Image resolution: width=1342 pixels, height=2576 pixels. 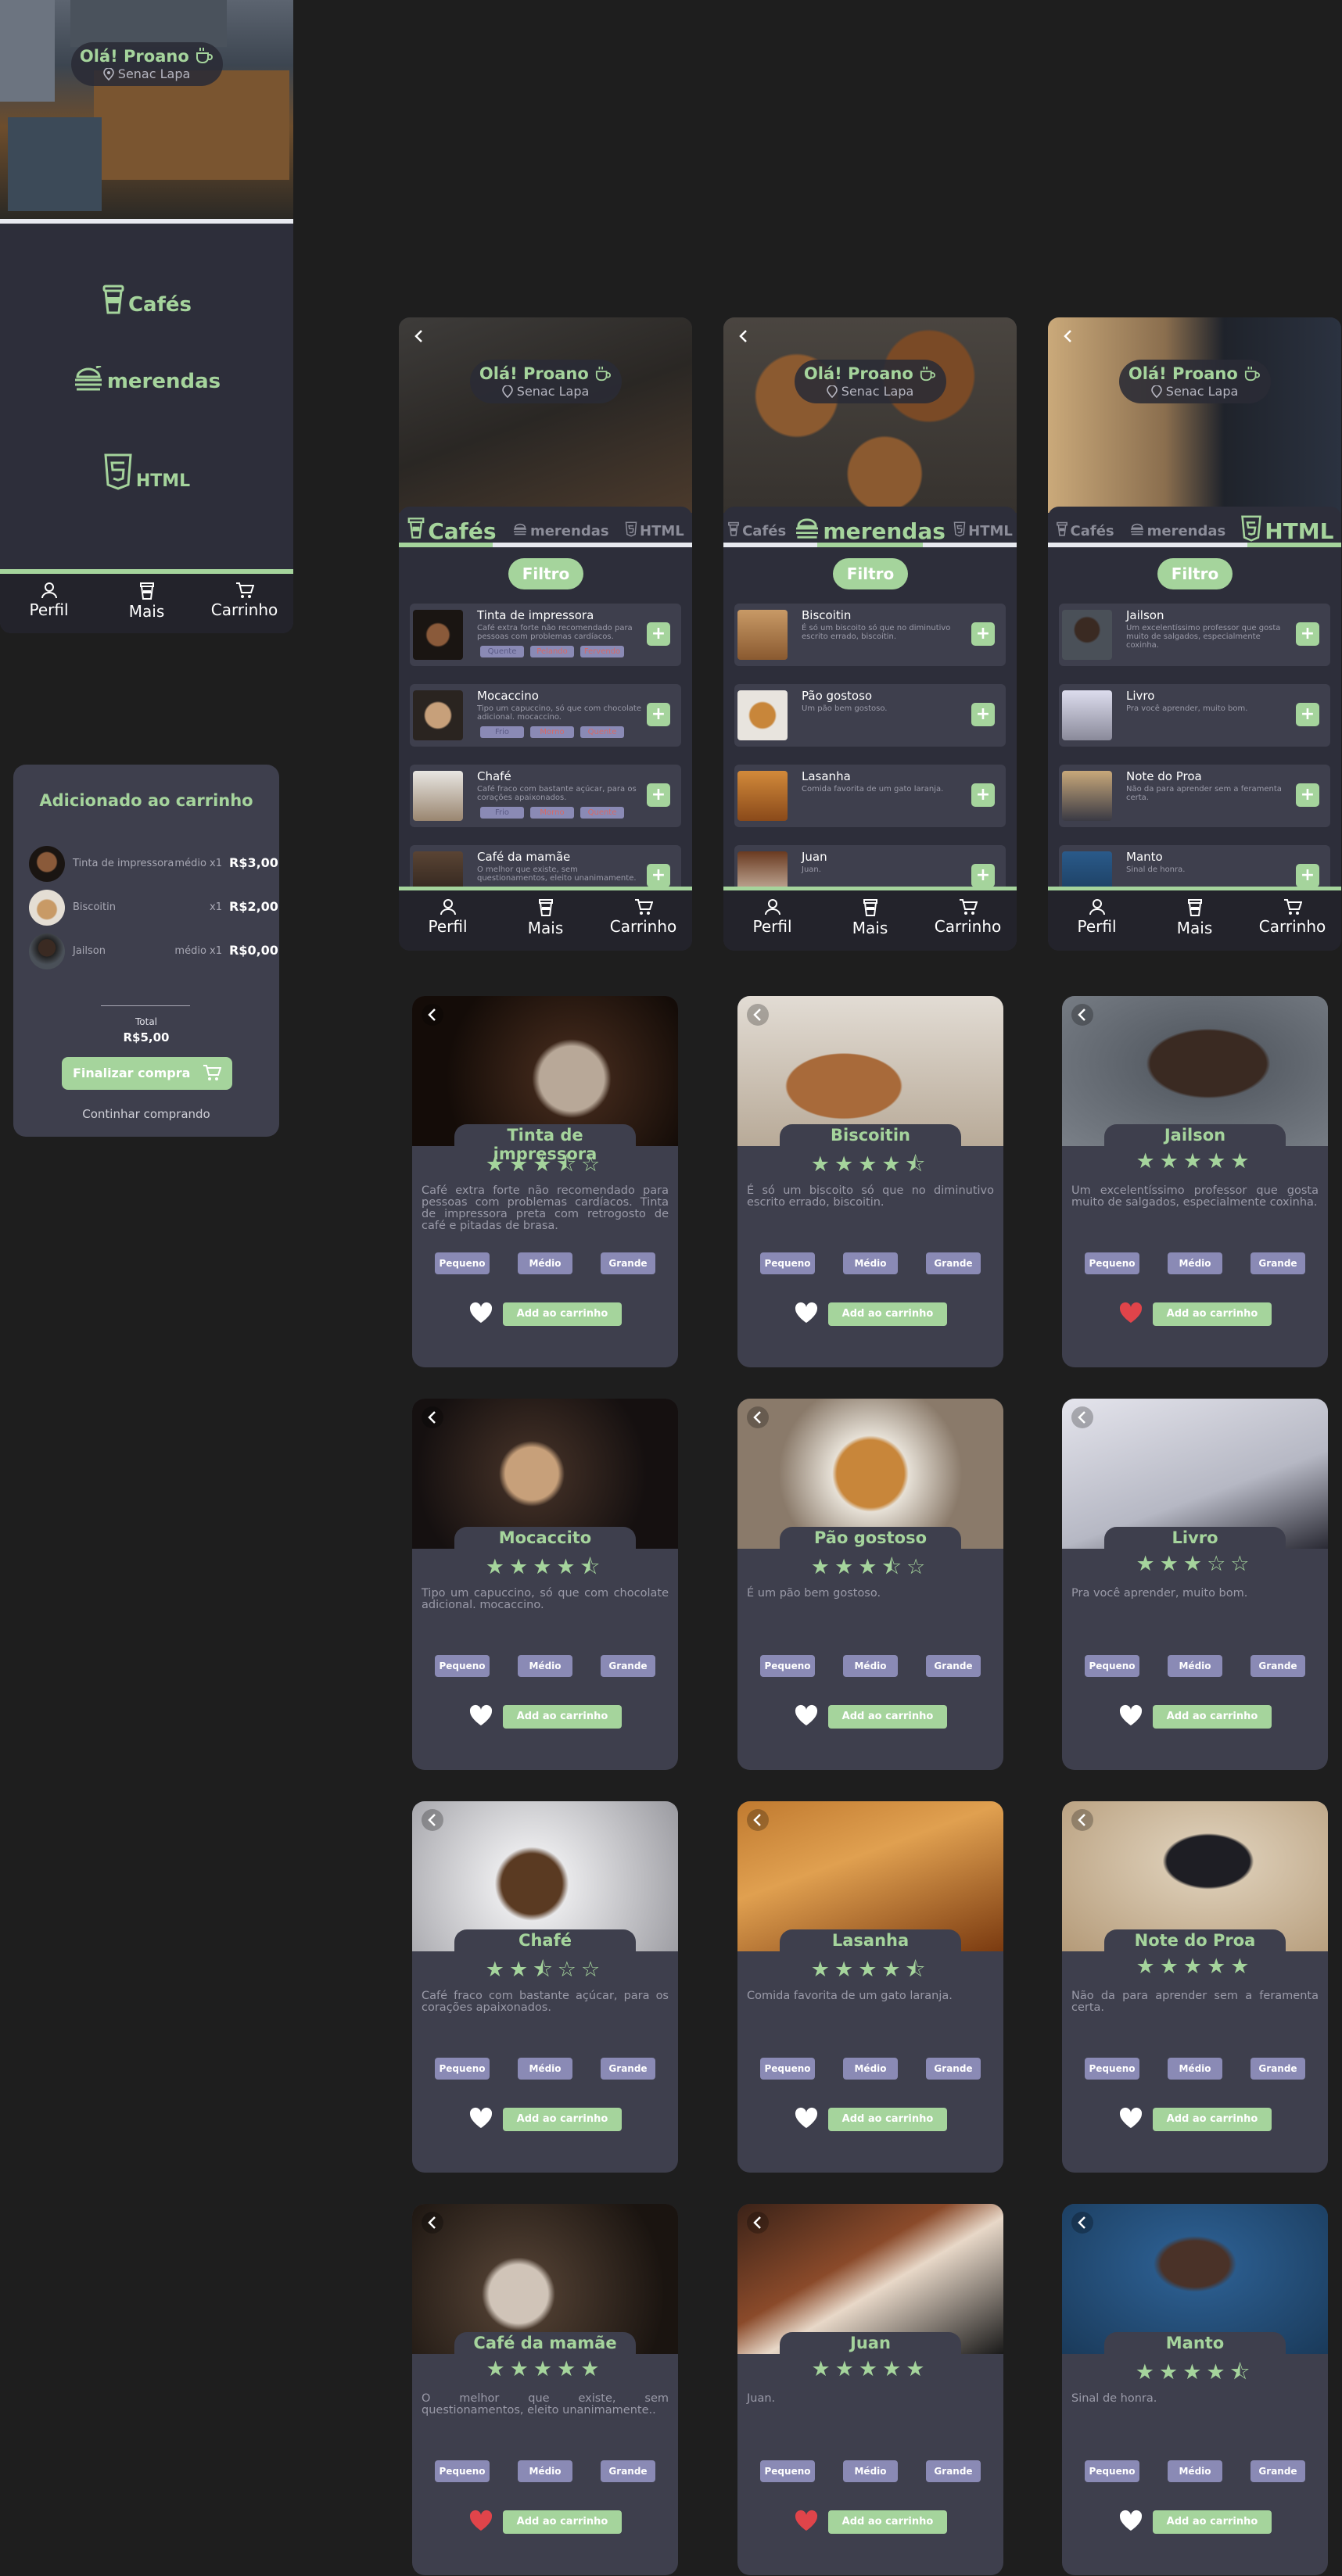 What do you see at coordinates (870, 715) in the screenshot?
I see `list-item: Pão gostoso Um pão bem gostoso. +` at bounding box center [870, 715].